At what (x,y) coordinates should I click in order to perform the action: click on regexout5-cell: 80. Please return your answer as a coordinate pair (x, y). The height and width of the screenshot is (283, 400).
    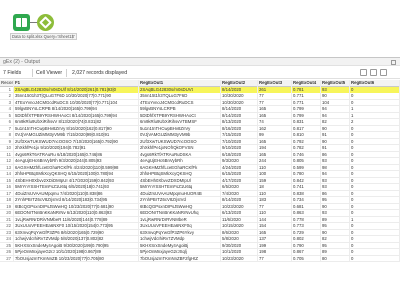
    Looking at the image, I should click on (335, 258).